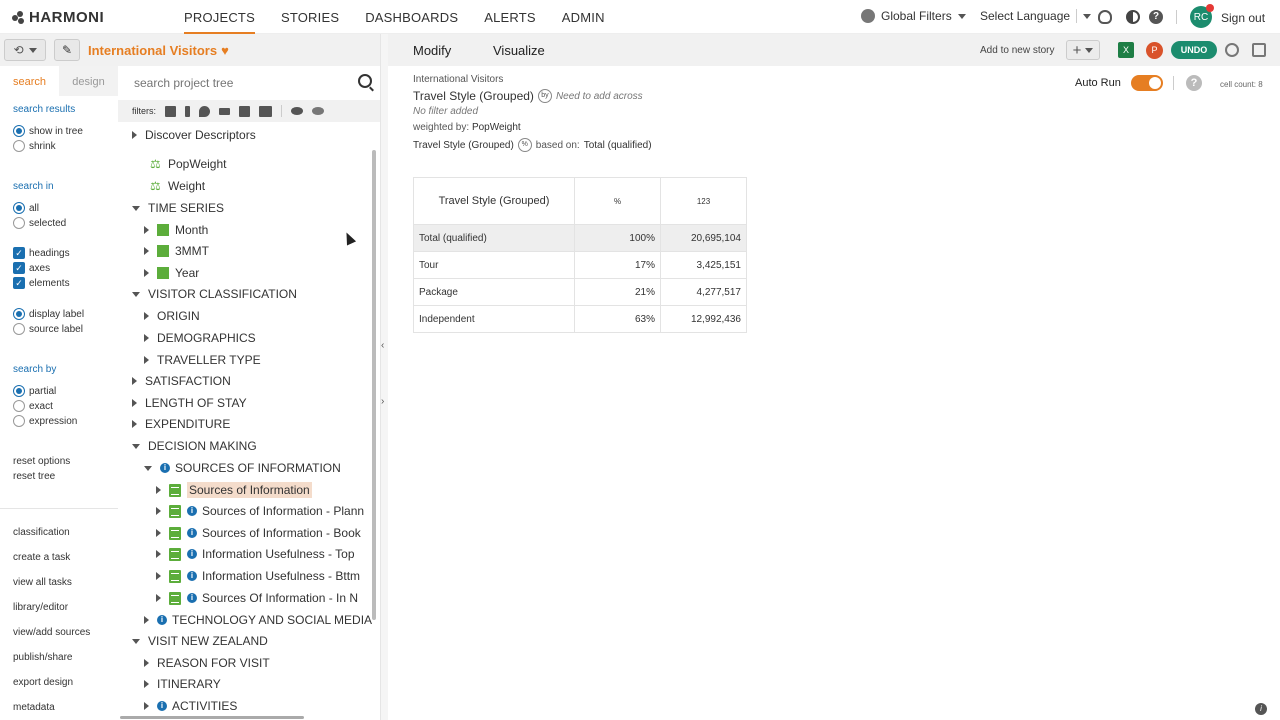  What do you see at coordinates (42, 657) in the screenshot?
I see `link-publish-share: publish/share` at bounding box center [42, 657].